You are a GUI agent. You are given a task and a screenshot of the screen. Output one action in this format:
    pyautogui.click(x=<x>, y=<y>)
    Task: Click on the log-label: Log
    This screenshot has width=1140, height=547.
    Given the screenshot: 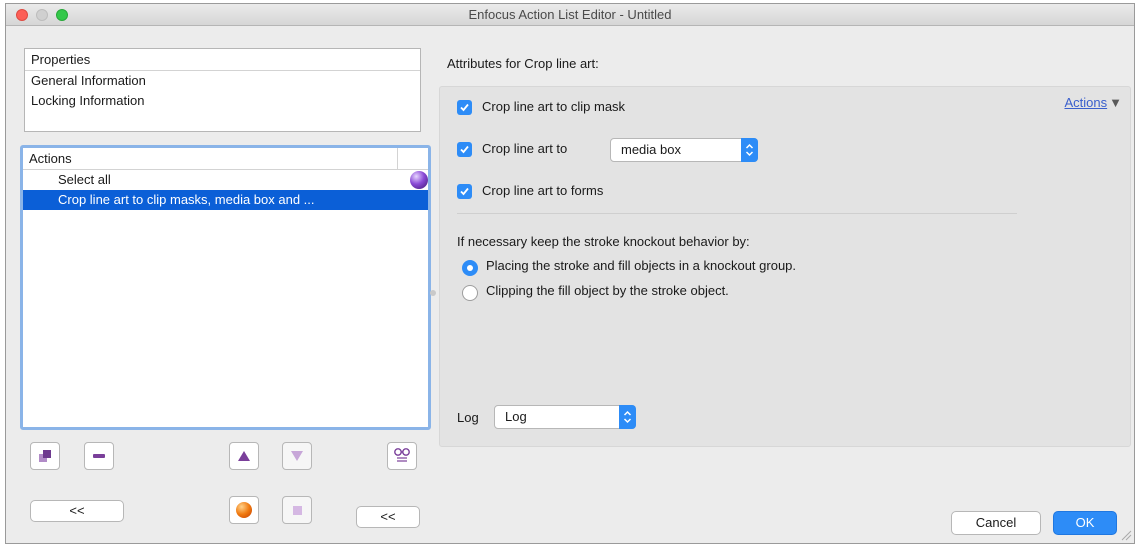 What is the action you would take?
    pyautogui.click(x=468, y=417)
    